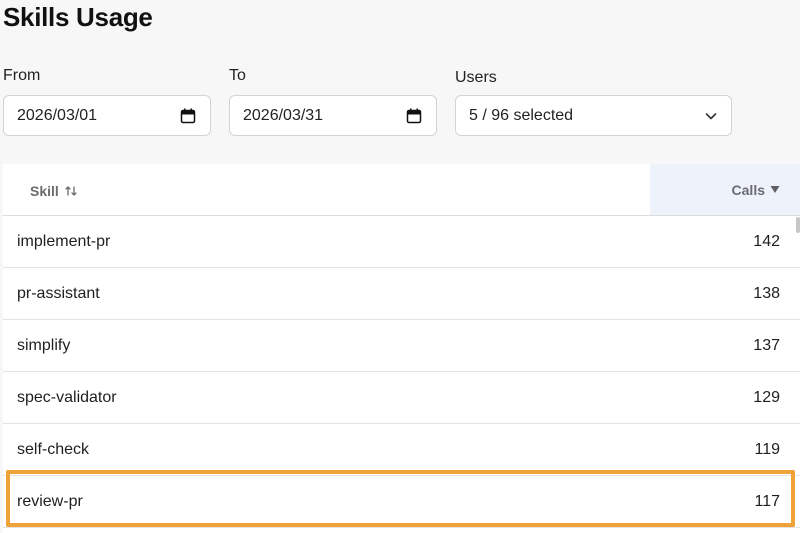  I want to click on chevron-down-icon, so click(711, 116).